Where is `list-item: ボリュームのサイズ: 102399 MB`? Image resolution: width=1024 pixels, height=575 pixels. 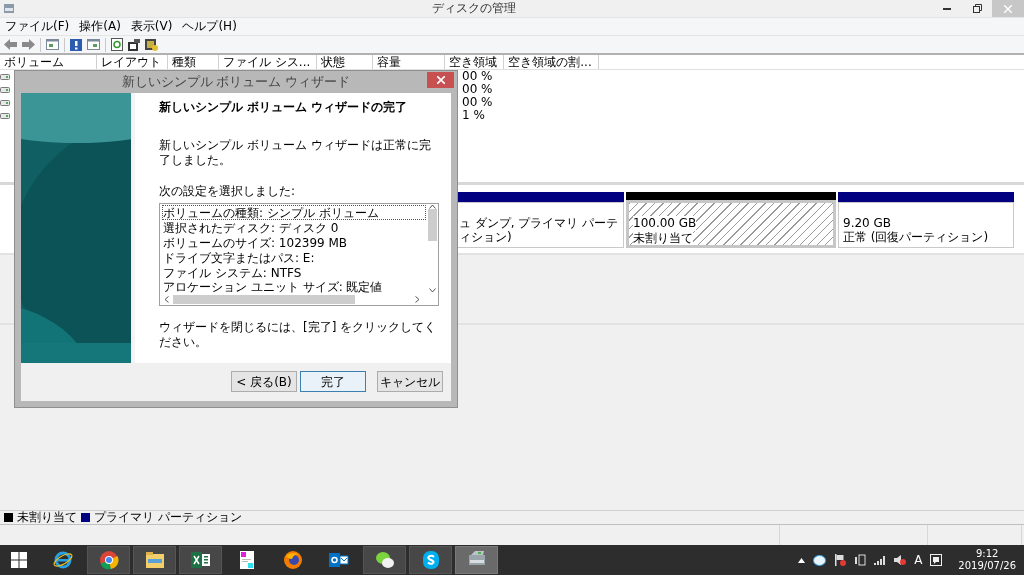 list-item: ボリュームのサイズ: 102399 MB is located at coordinates (294, 242).